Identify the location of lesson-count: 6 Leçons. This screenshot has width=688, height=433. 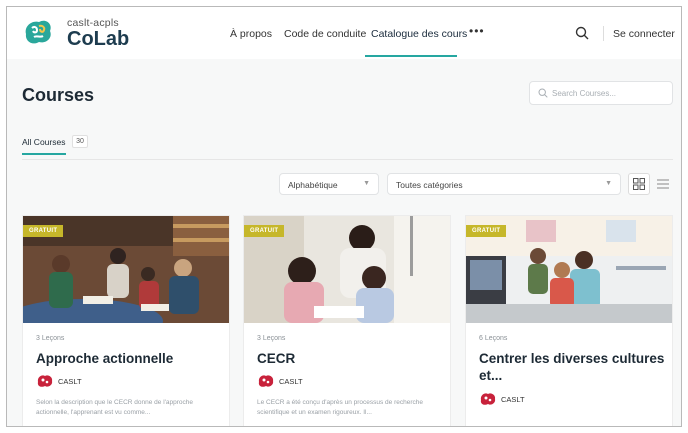
(493, 338).